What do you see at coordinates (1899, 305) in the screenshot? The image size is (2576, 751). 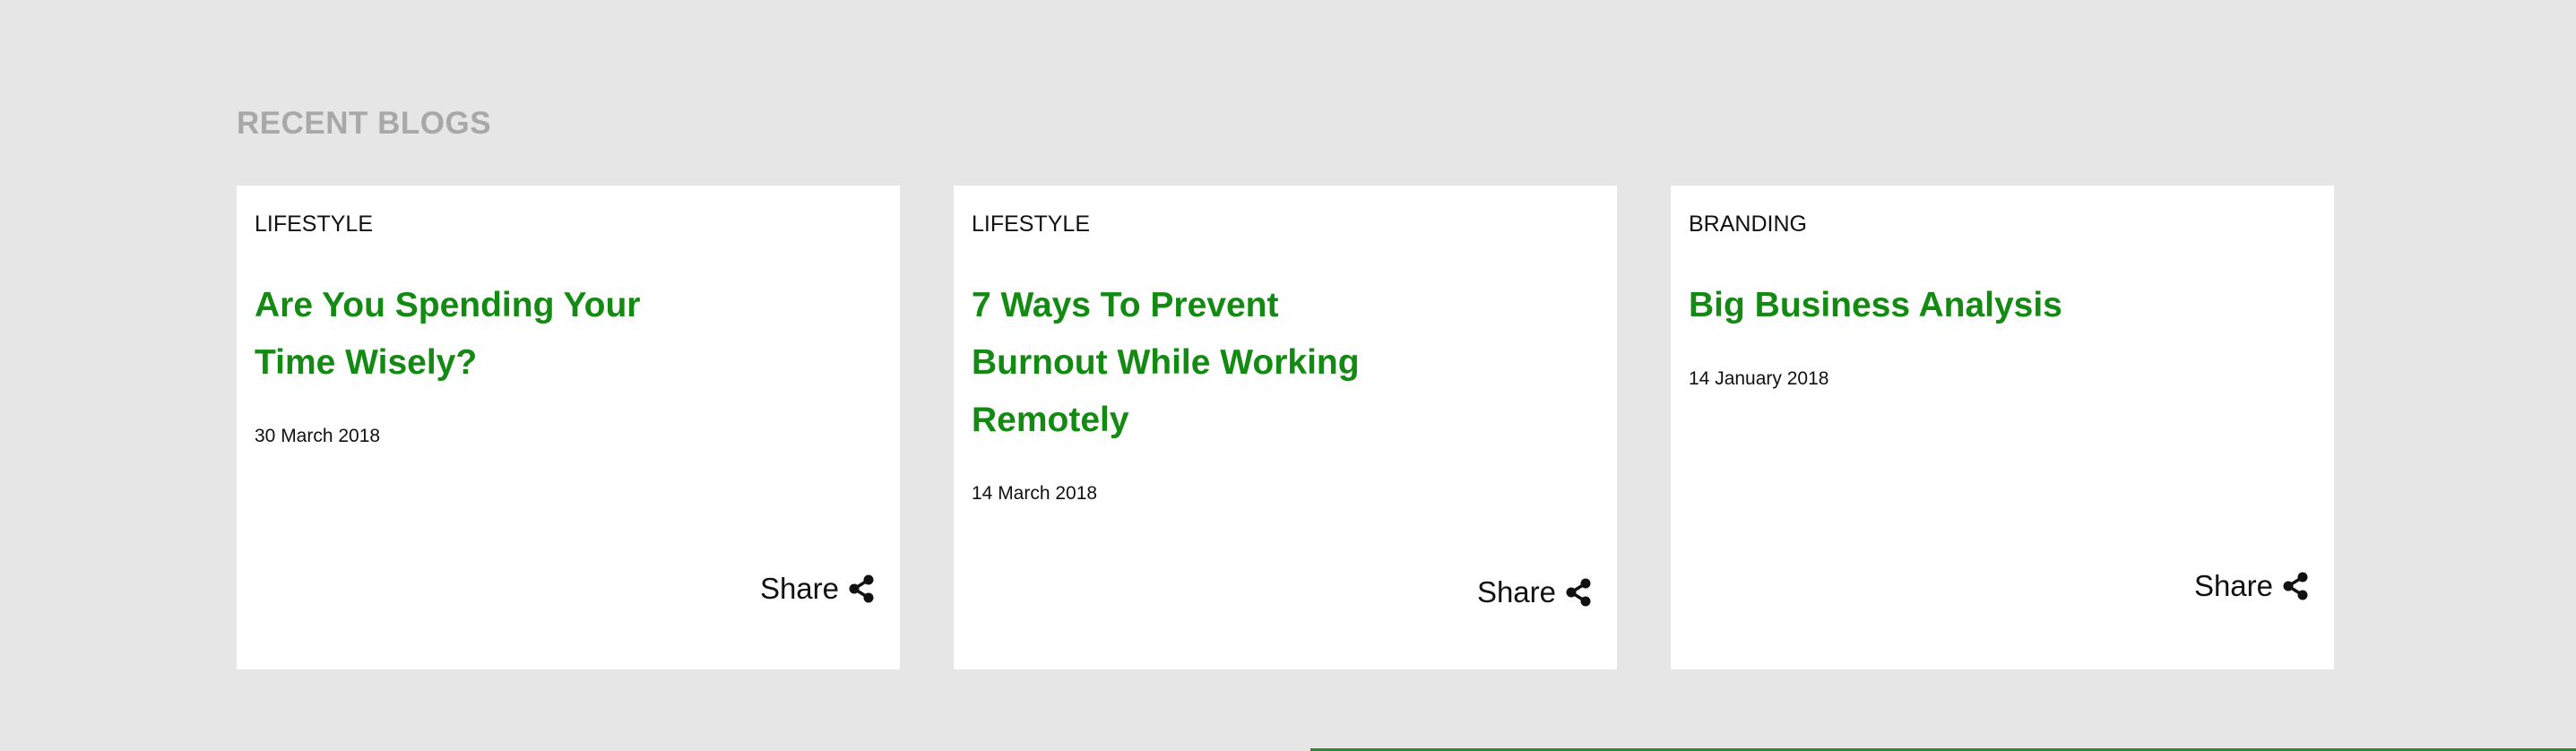 I see `blog-title: Big Business Analysis` at bounding box center [1899, 305].